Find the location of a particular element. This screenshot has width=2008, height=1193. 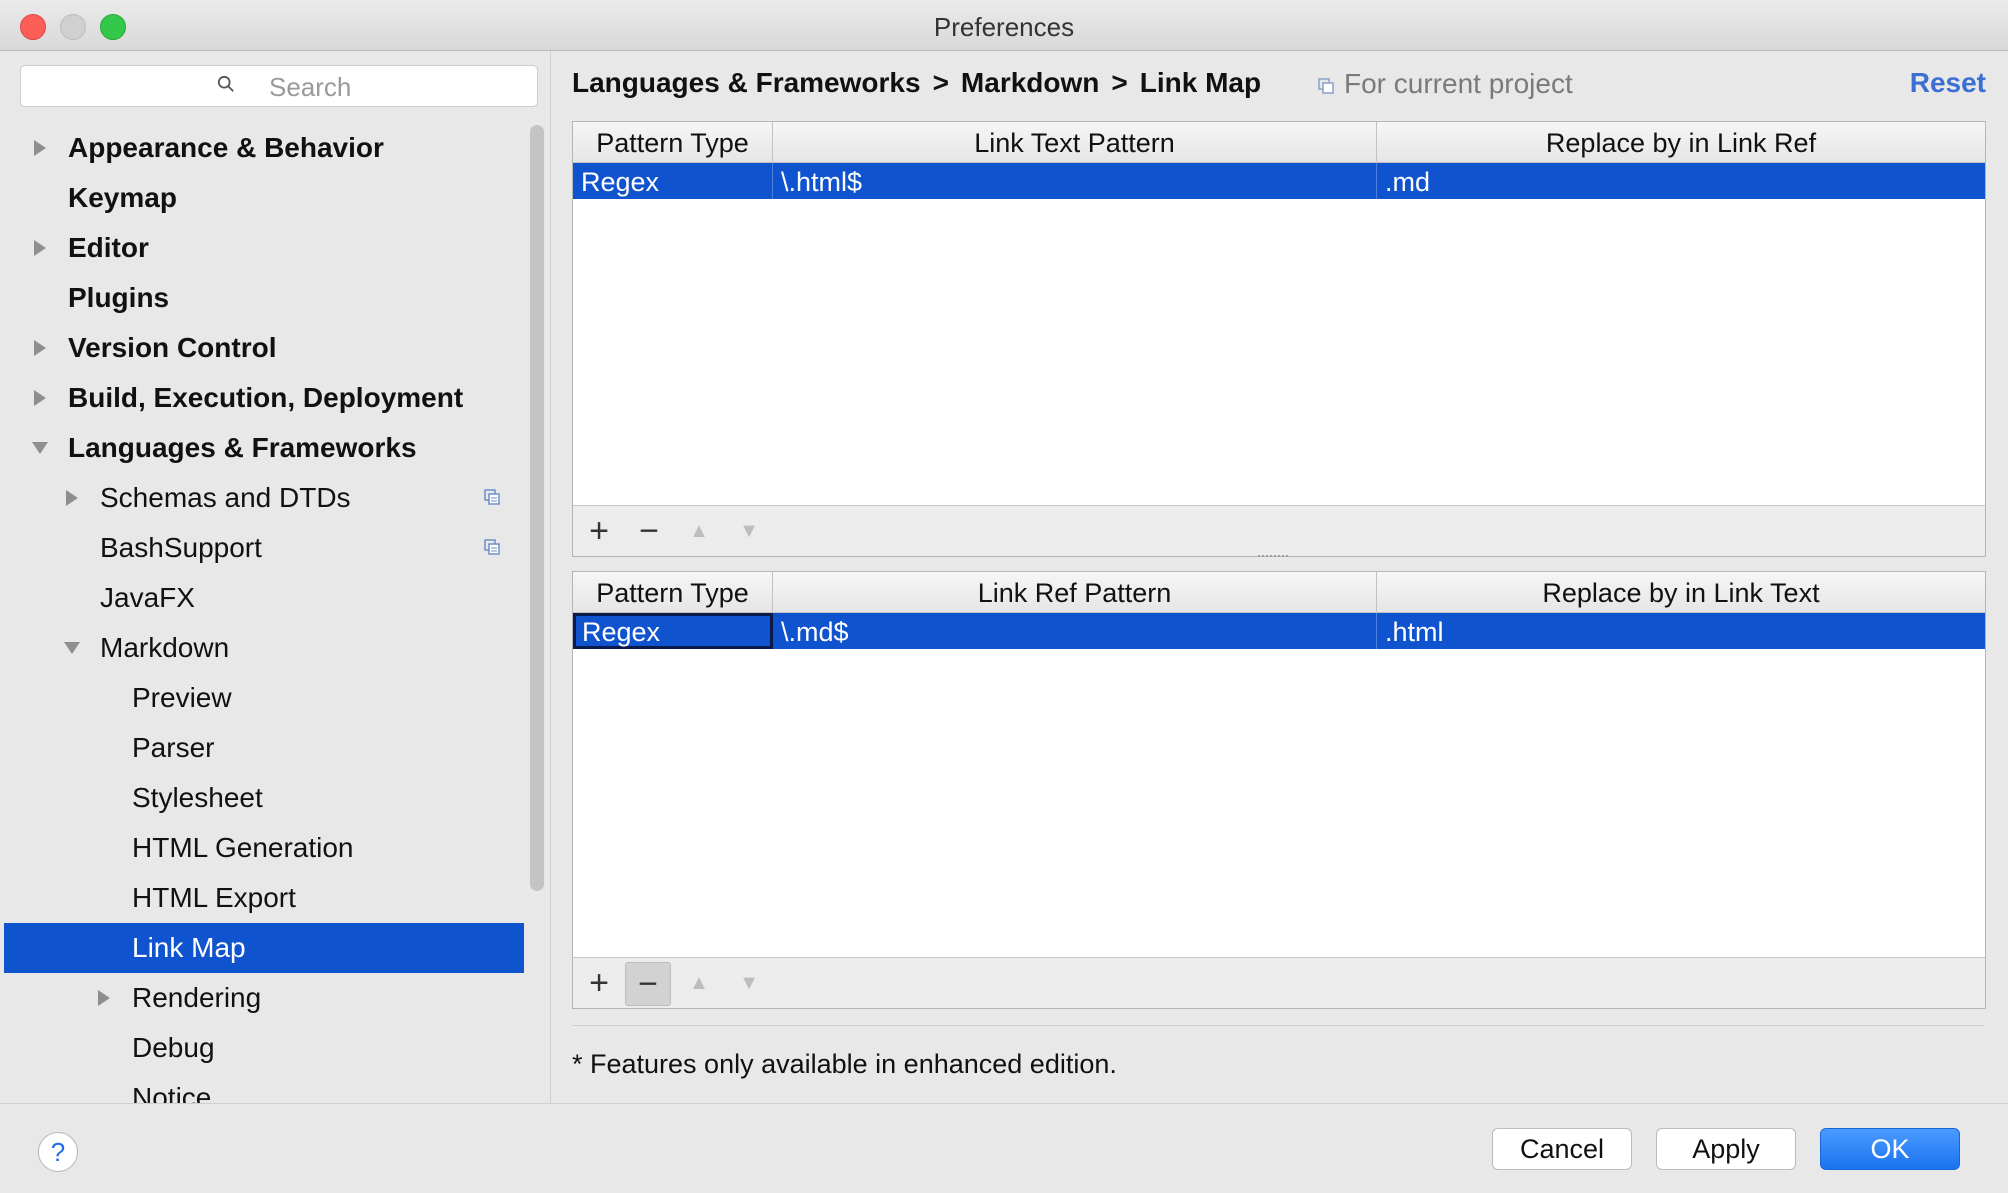

sidebar-item-markdown: Markdown is located at coordinates (264, 648).